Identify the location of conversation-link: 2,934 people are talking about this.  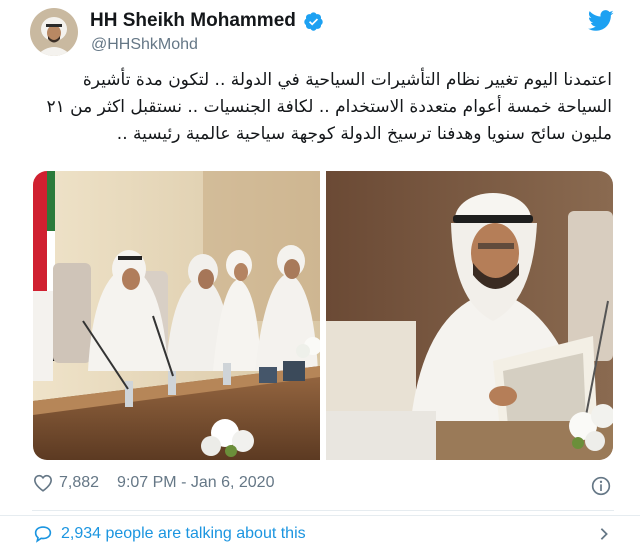
(169, 534).